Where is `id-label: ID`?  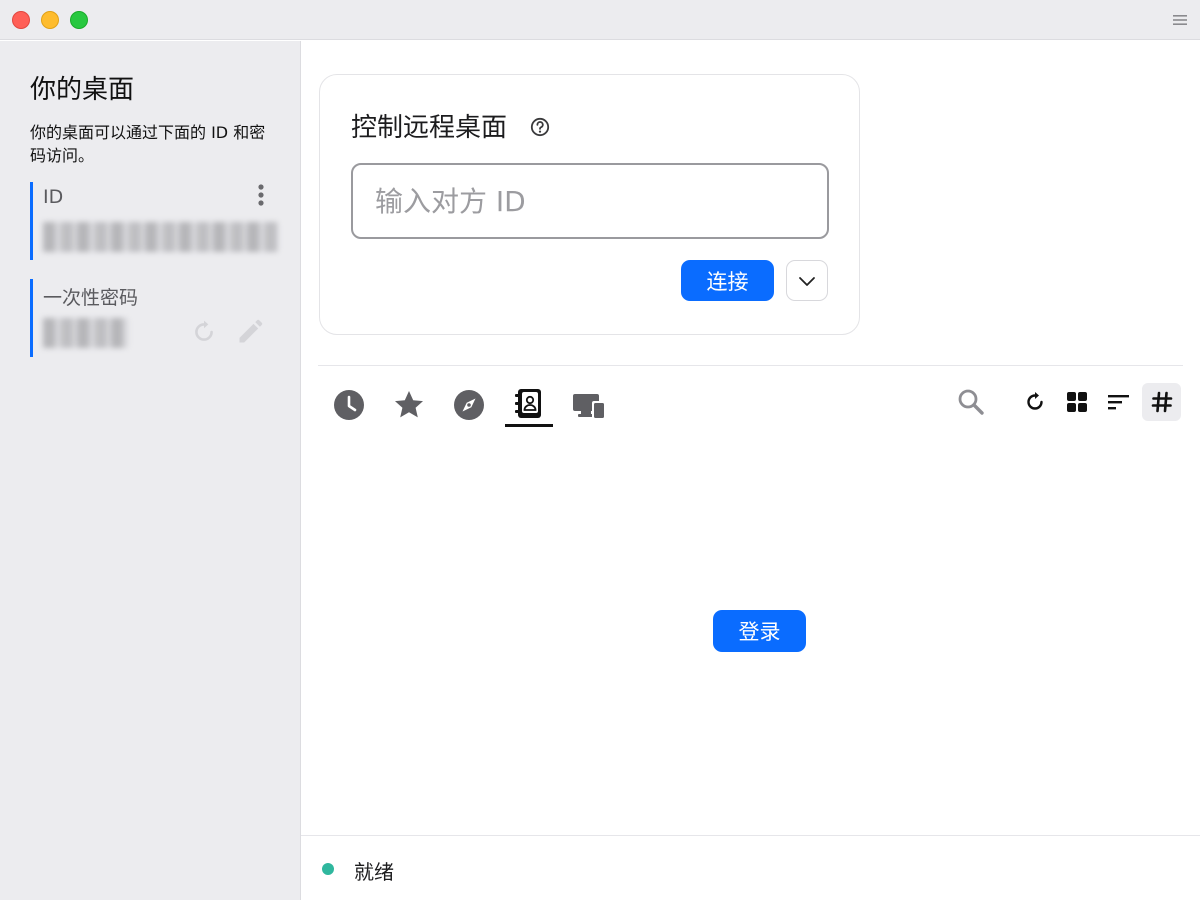 id-label: ID is located at coordinates (53, 197).